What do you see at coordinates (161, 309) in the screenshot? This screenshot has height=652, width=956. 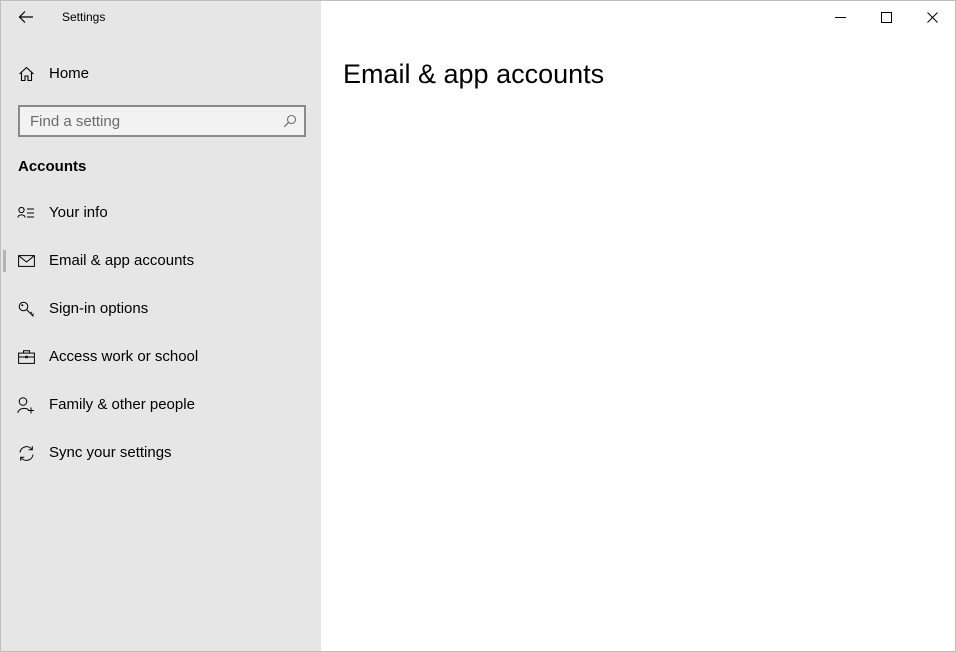 I see `sidebar-item-sign-in-options: Sign-in options` at bounding box center [161, 309].